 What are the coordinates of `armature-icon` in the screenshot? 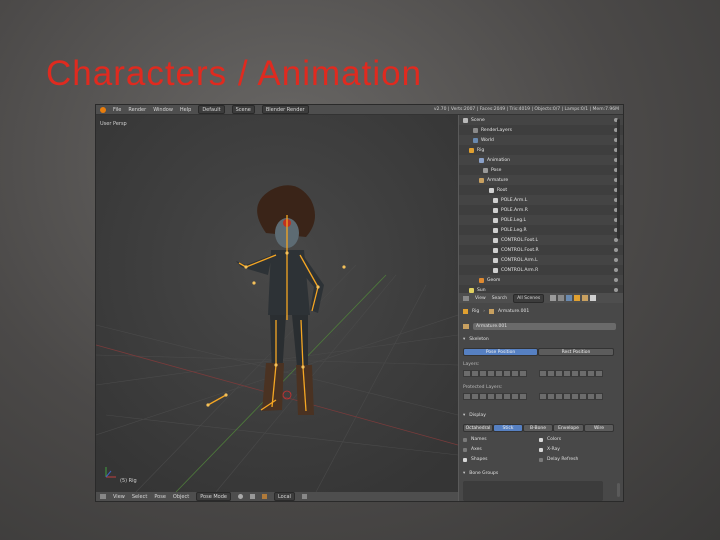 It's located at (492, 311).